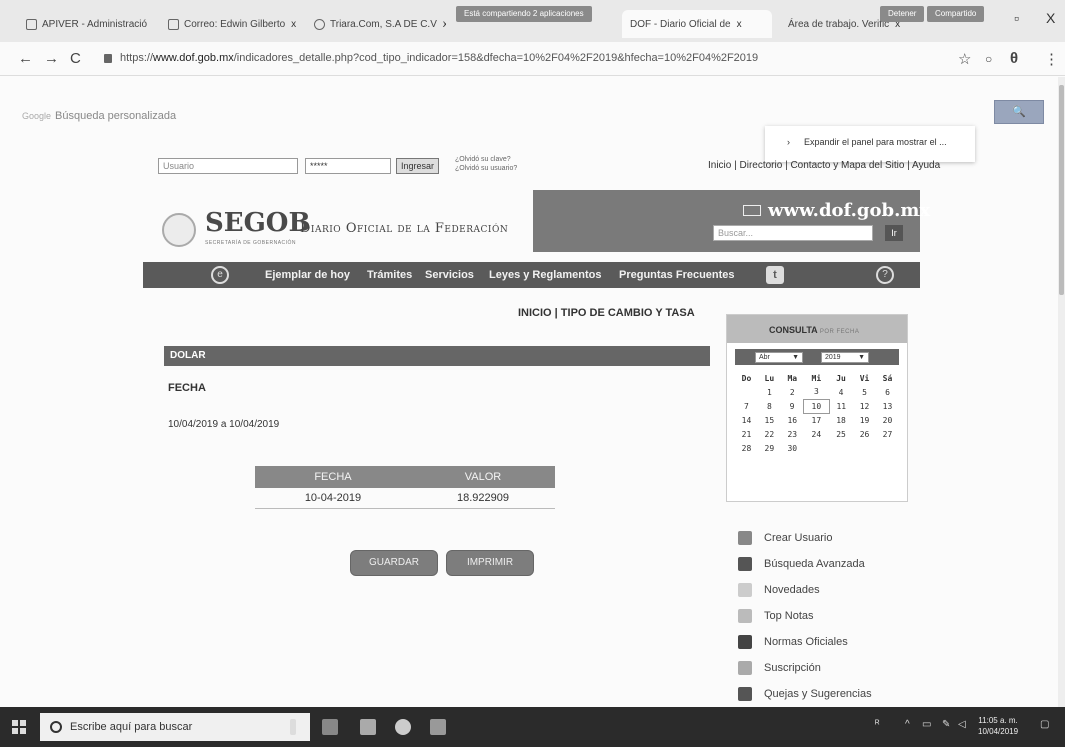  I want to click on table-row: 10-04-2019 18.922909, so click(405, 498).